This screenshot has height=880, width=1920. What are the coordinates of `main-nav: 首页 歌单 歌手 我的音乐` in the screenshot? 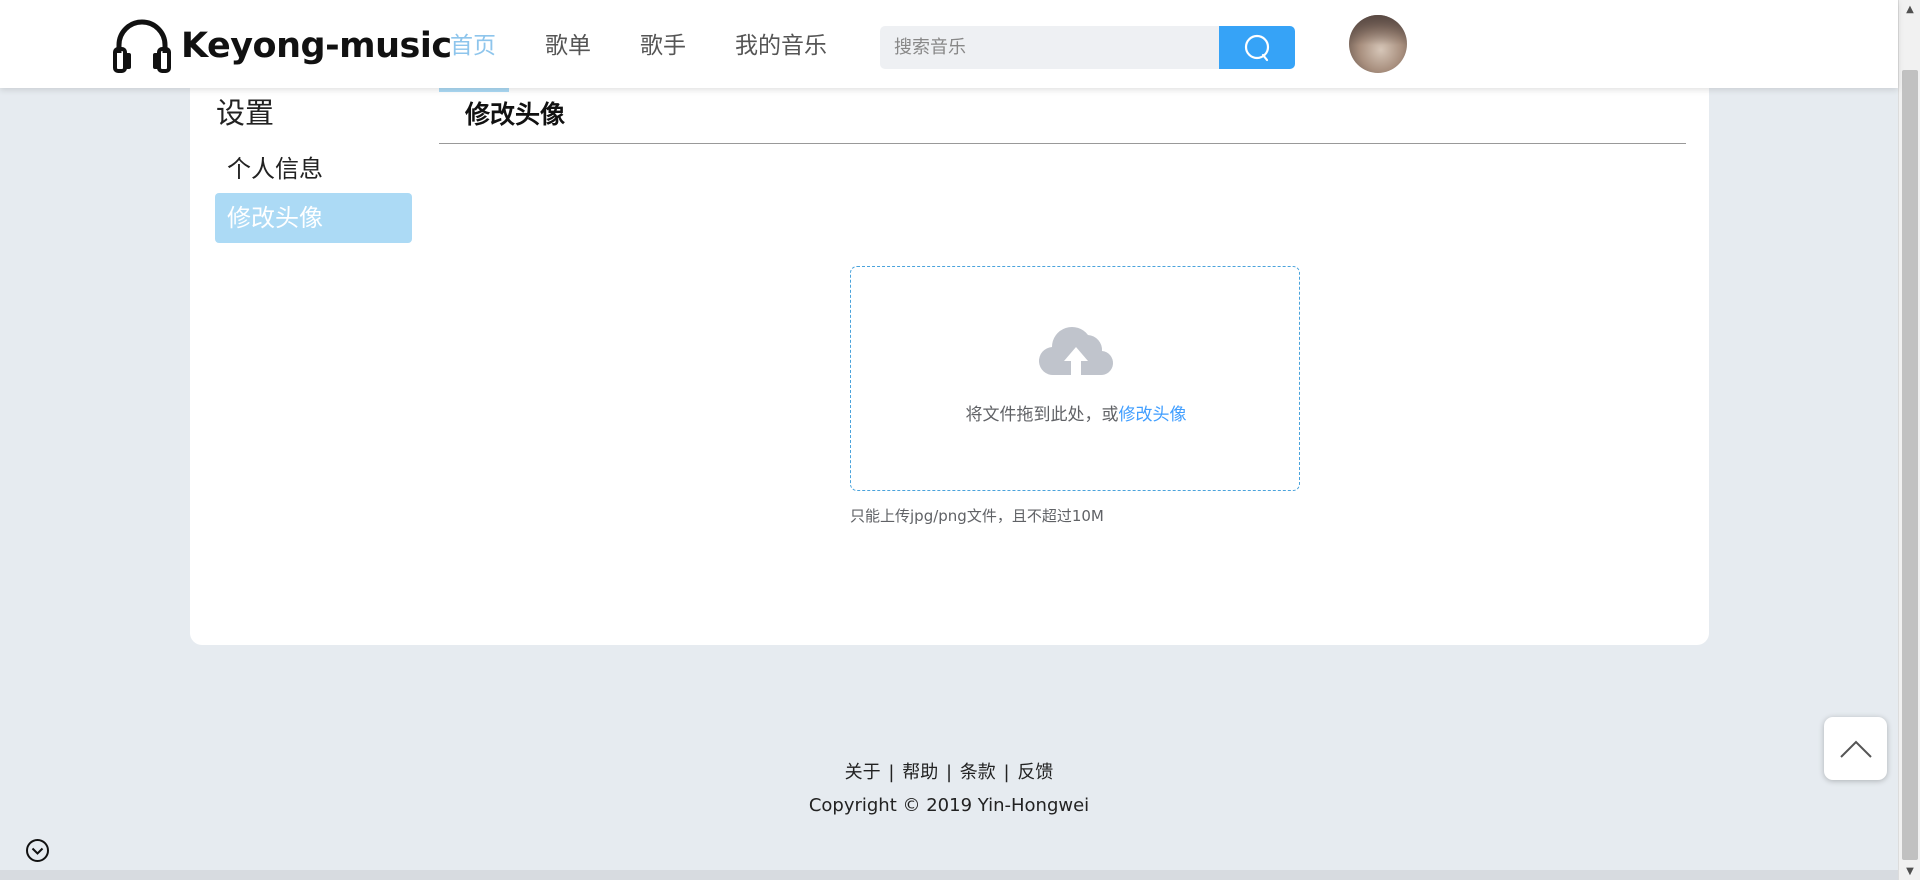 It's located at (663, 43).